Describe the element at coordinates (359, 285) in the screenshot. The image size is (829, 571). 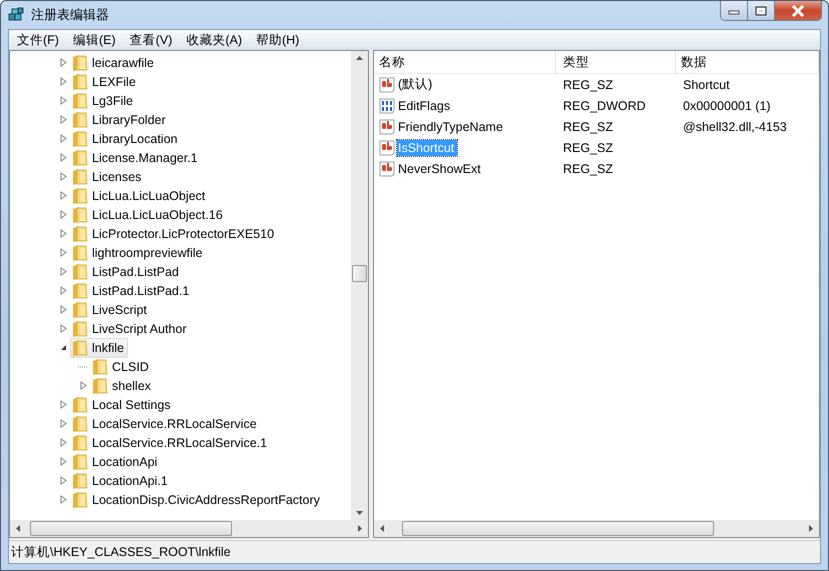
I see `vertical-scrollbar` at that location.